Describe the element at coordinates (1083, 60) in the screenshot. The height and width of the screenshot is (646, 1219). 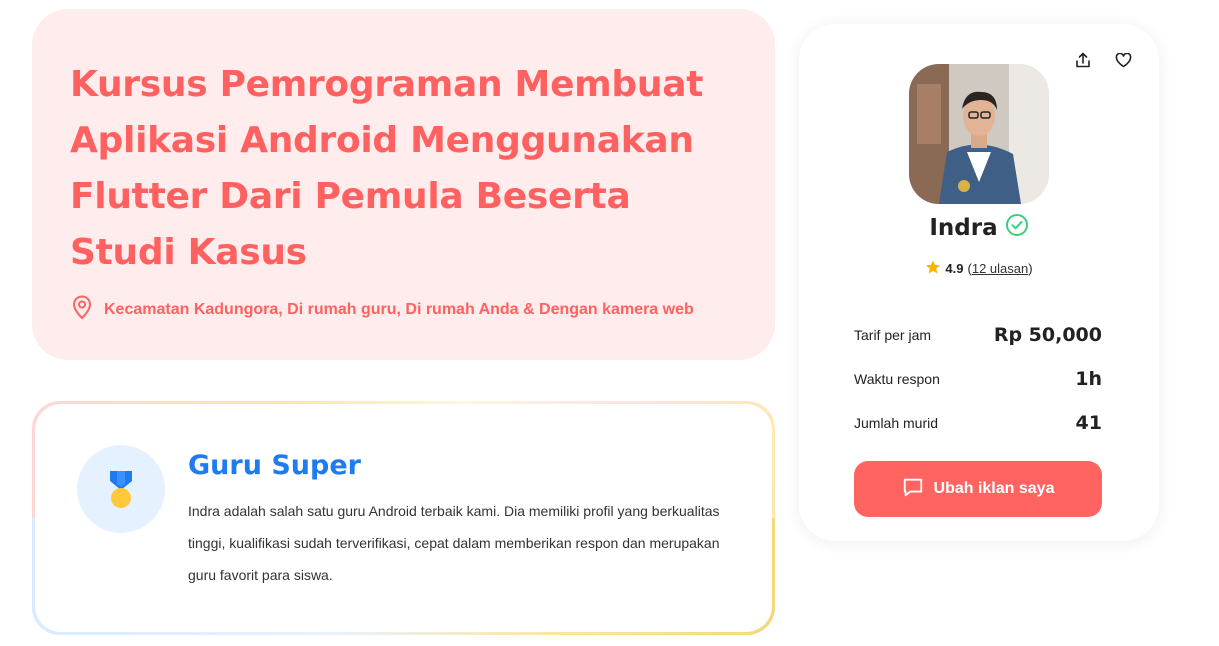
I see `share-icon` at that location.